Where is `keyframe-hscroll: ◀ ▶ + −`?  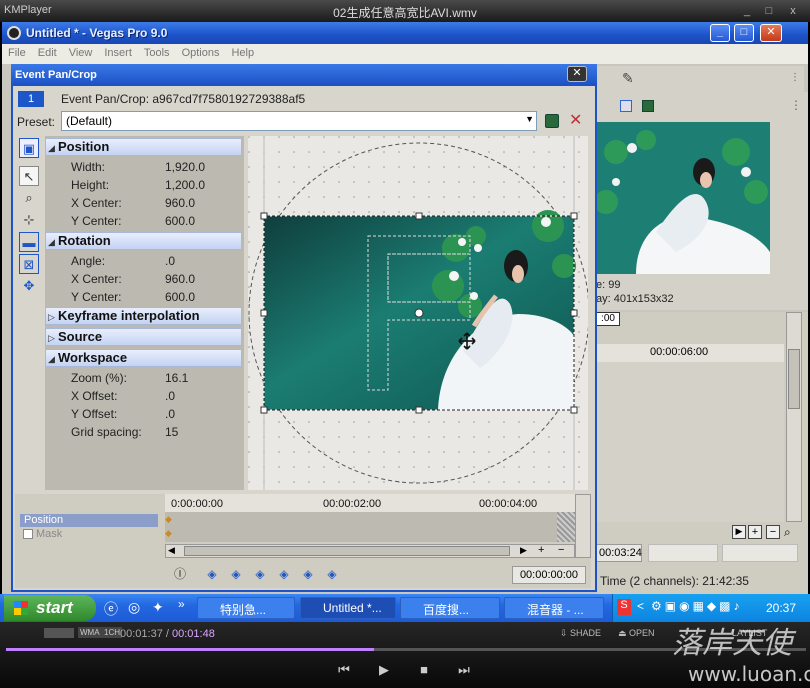 keyframe-hscroll: ◀ ▶ + − is located at coordinates (370, 551).